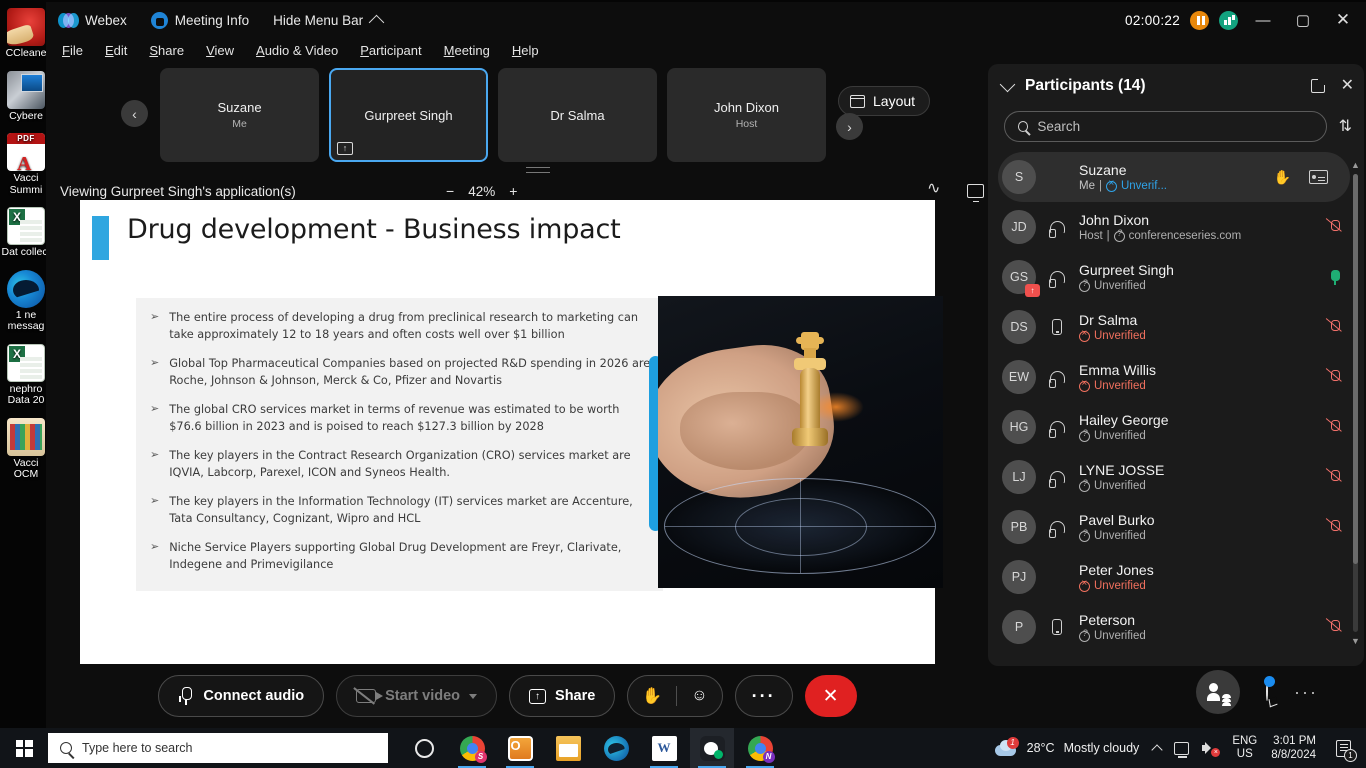  I want to click on participant-row-suzane: S Suzane Me | Unverif... ✋, so click(1174, 177).